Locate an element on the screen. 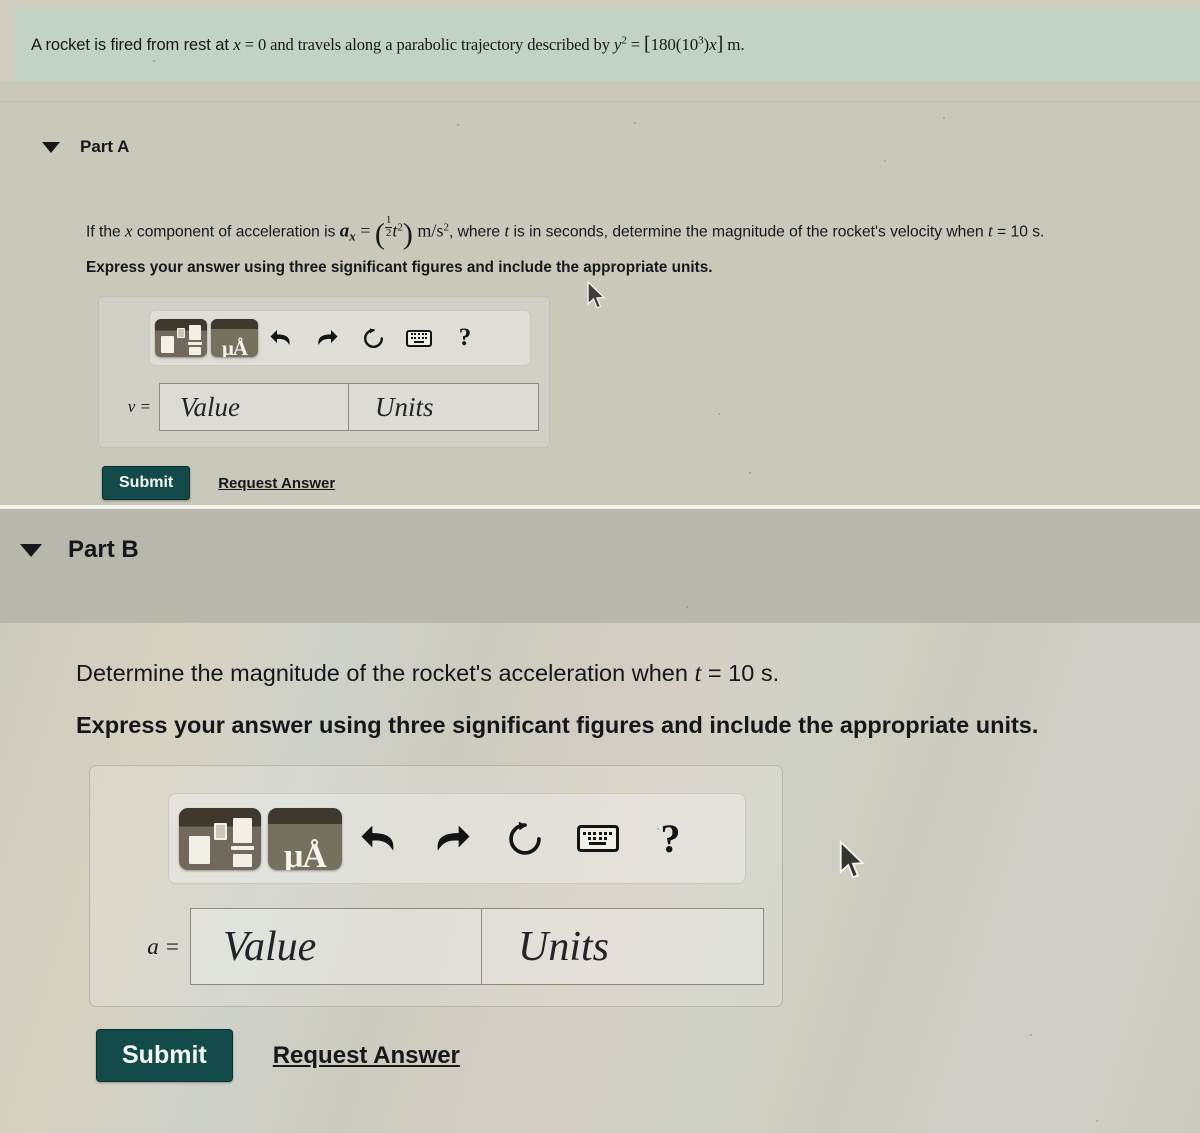 This screenshot has width=1200, height=1133. qa-var-x: x is located at coordinates (129, 231).